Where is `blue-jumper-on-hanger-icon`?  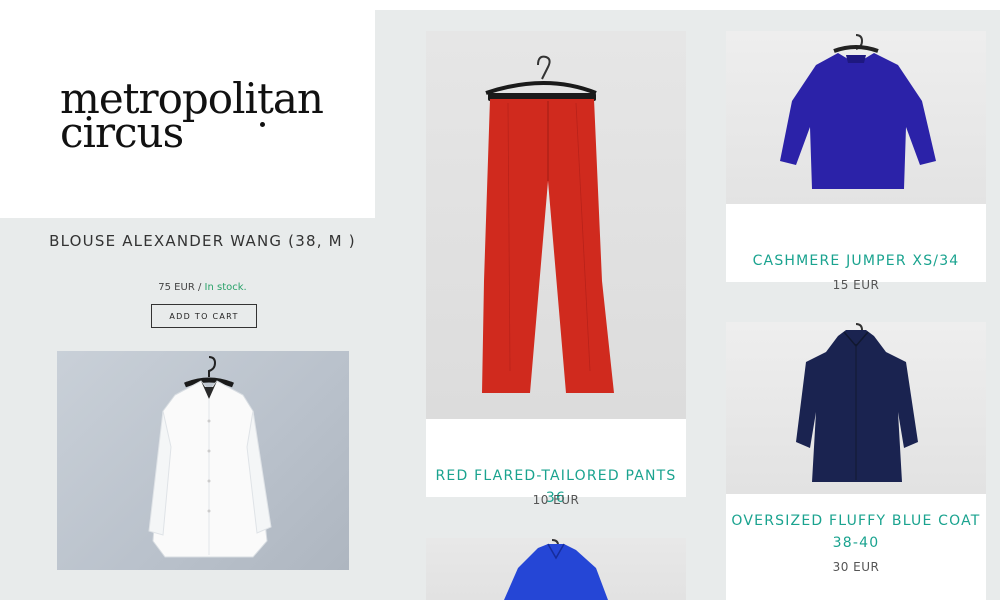
blue-jumper-on-hanger-icon is located at coordinates (858, 111).